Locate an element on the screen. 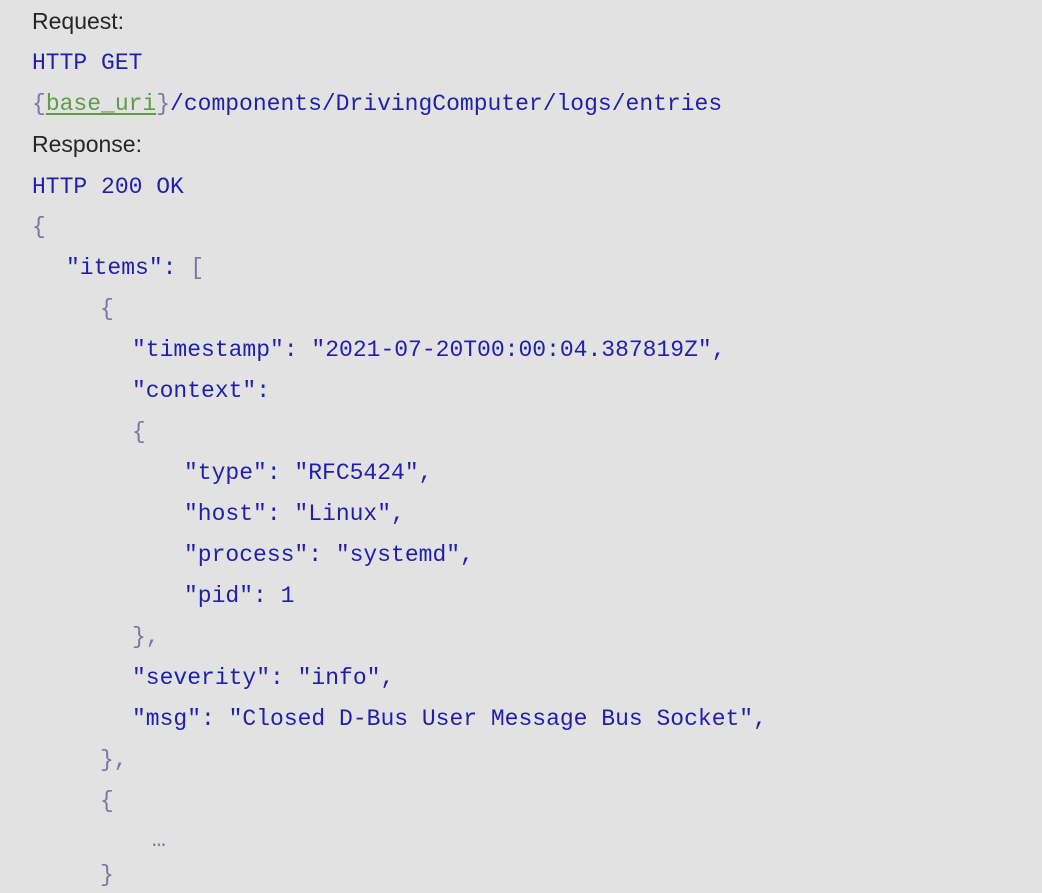 The image size is (1042, 893). json-line: "items": [ is located at coordinates (135, 268).